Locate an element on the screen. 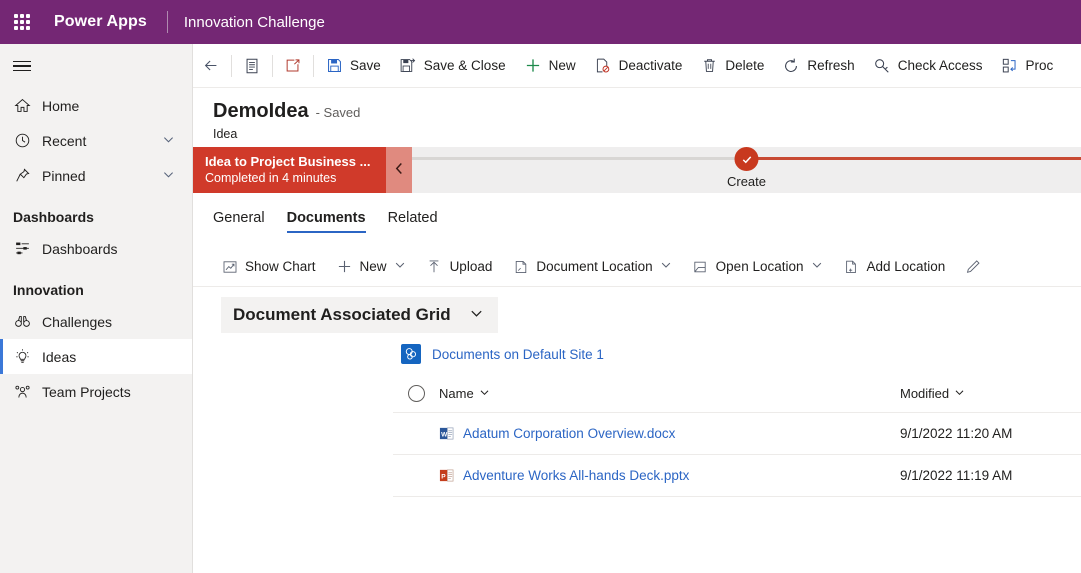 This screenshot has width=1081, height=573. tab-related: Related is located at coordinates (413, 221).